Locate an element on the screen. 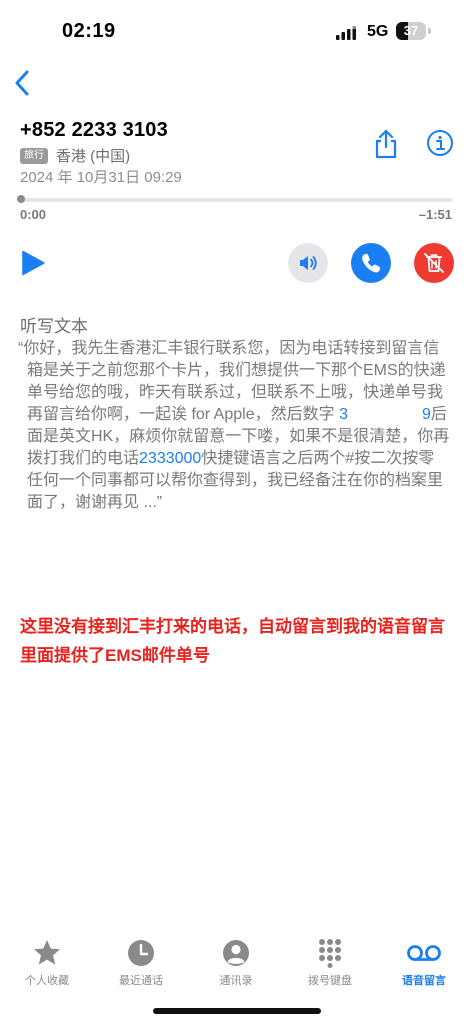 This screenshot has width=472, height=1024. trash-icon is located at coordinates (434, 263).